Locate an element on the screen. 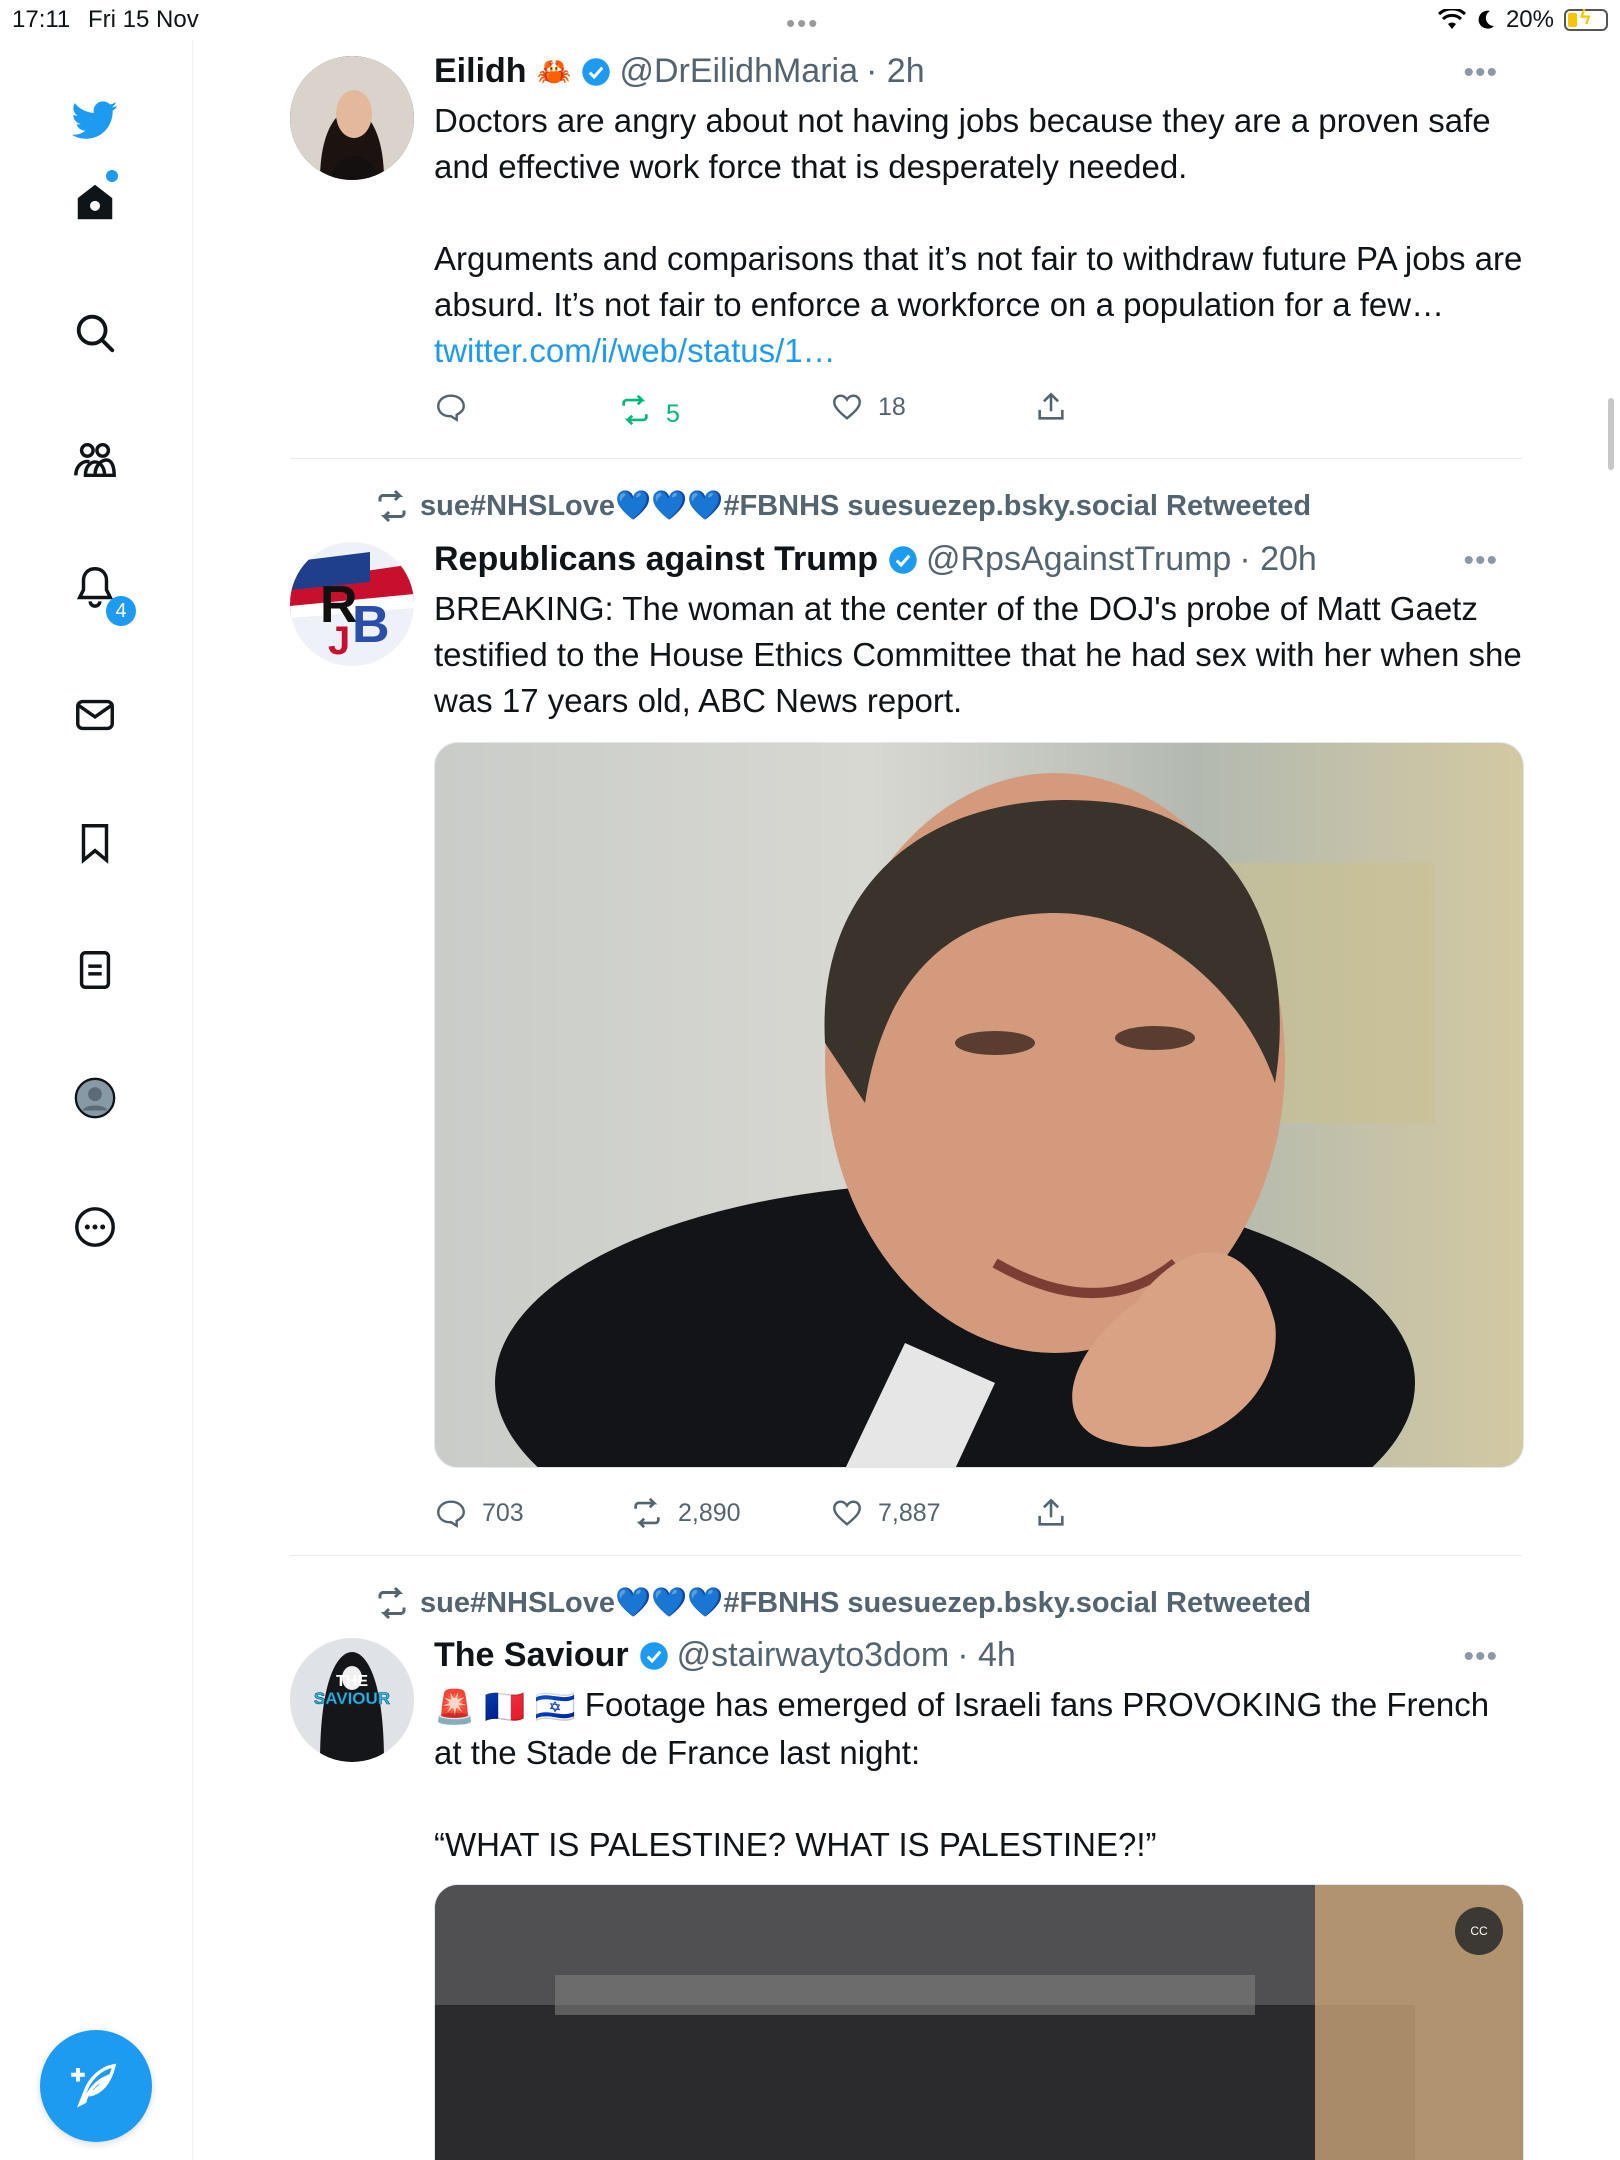 This screenshot has width=1620, height=2160. status-right: 20% ϟ is located at coordinates (1522, 20).